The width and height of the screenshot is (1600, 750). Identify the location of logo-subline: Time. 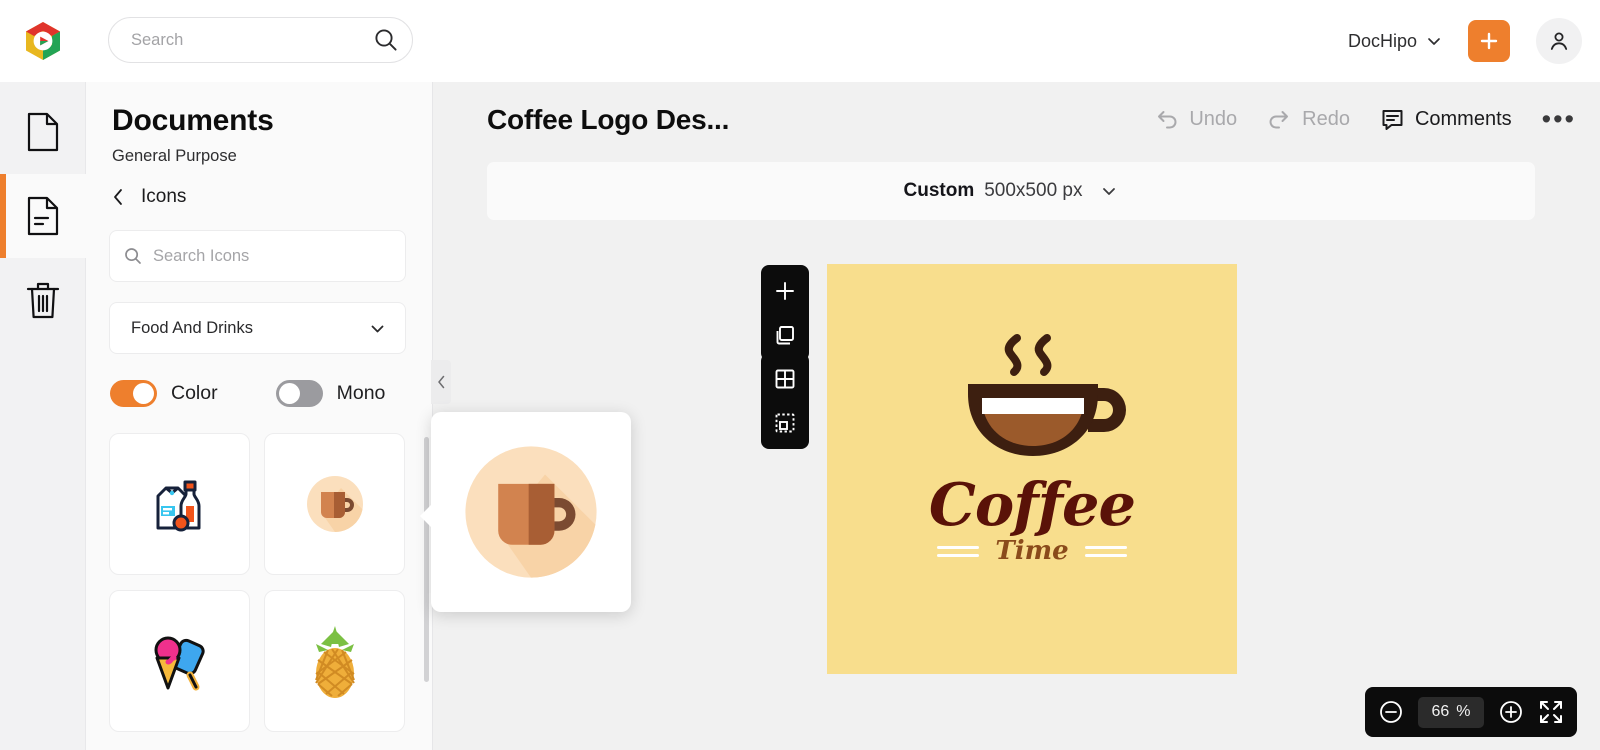
(1032, 551).